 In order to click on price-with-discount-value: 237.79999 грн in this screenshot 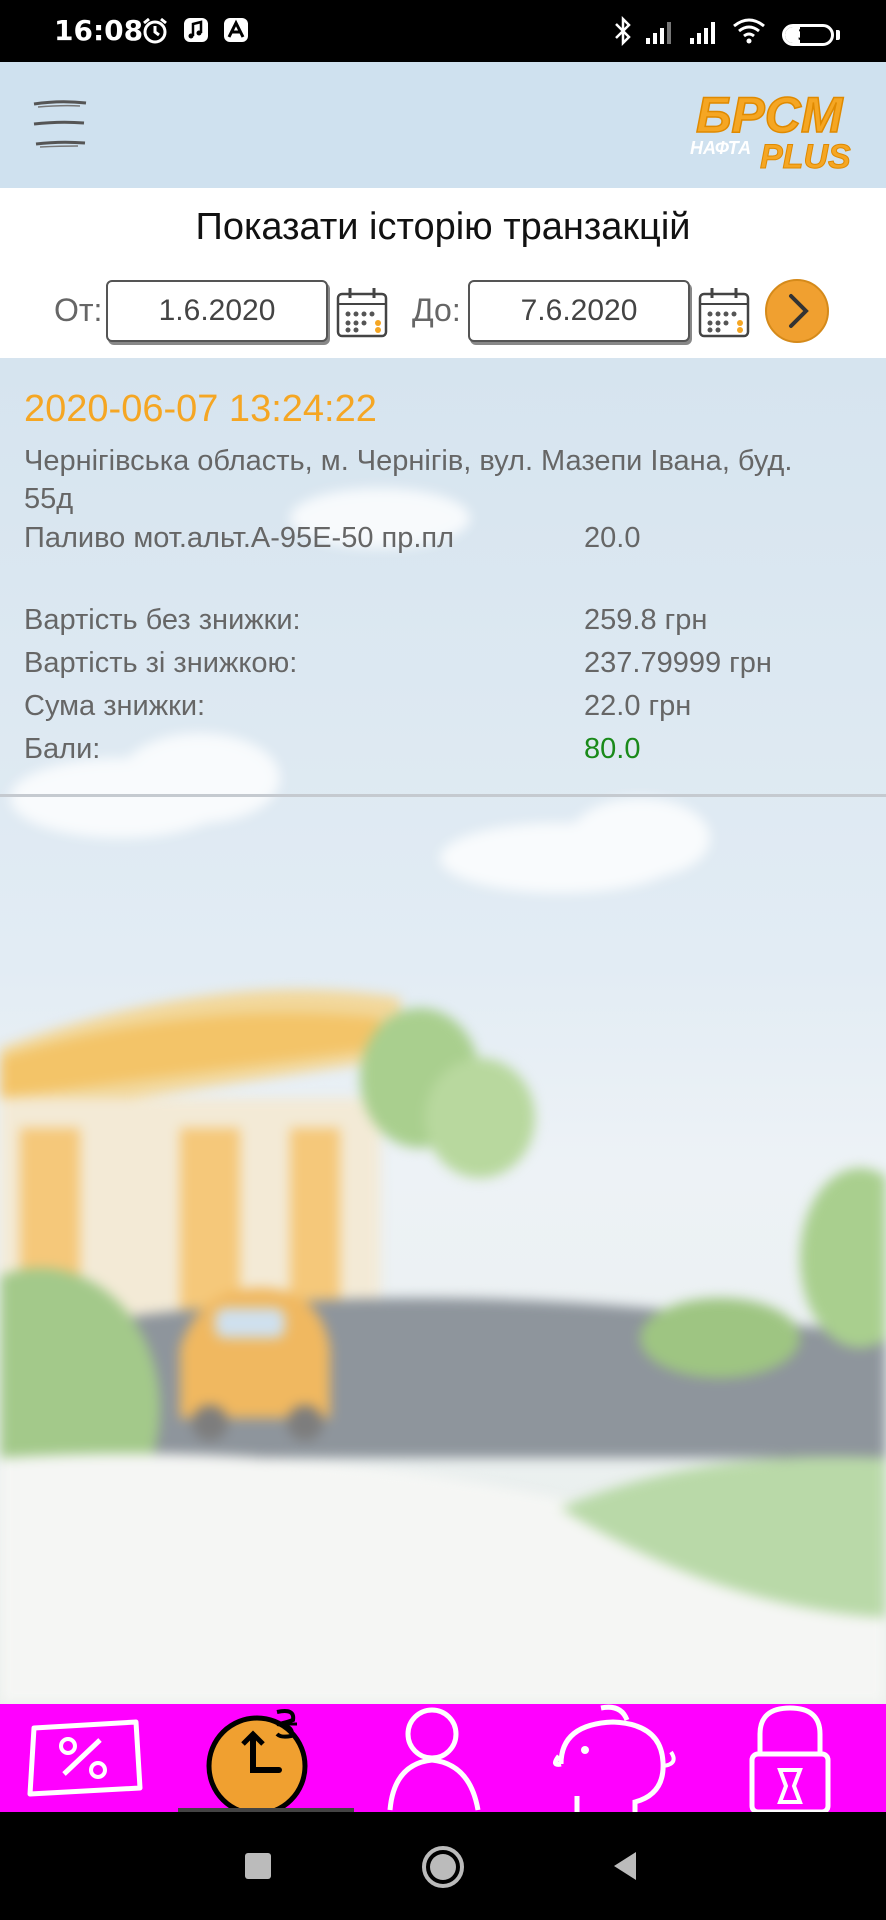, I will do `click(678, 663)`.